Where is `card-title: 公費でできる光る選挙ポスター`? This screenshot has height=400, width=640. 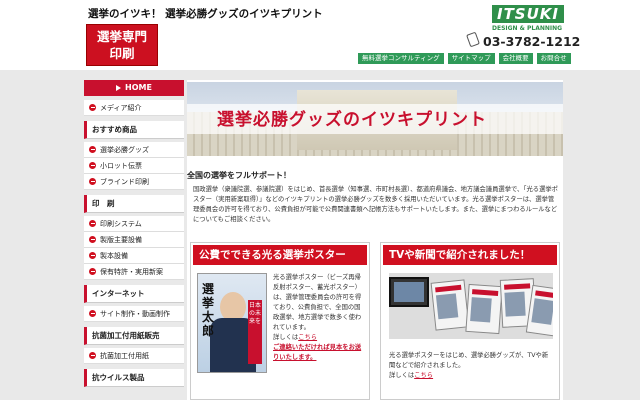
card-title: 公費でできる光る選挙ポスター is located at coordinates (280, 255).